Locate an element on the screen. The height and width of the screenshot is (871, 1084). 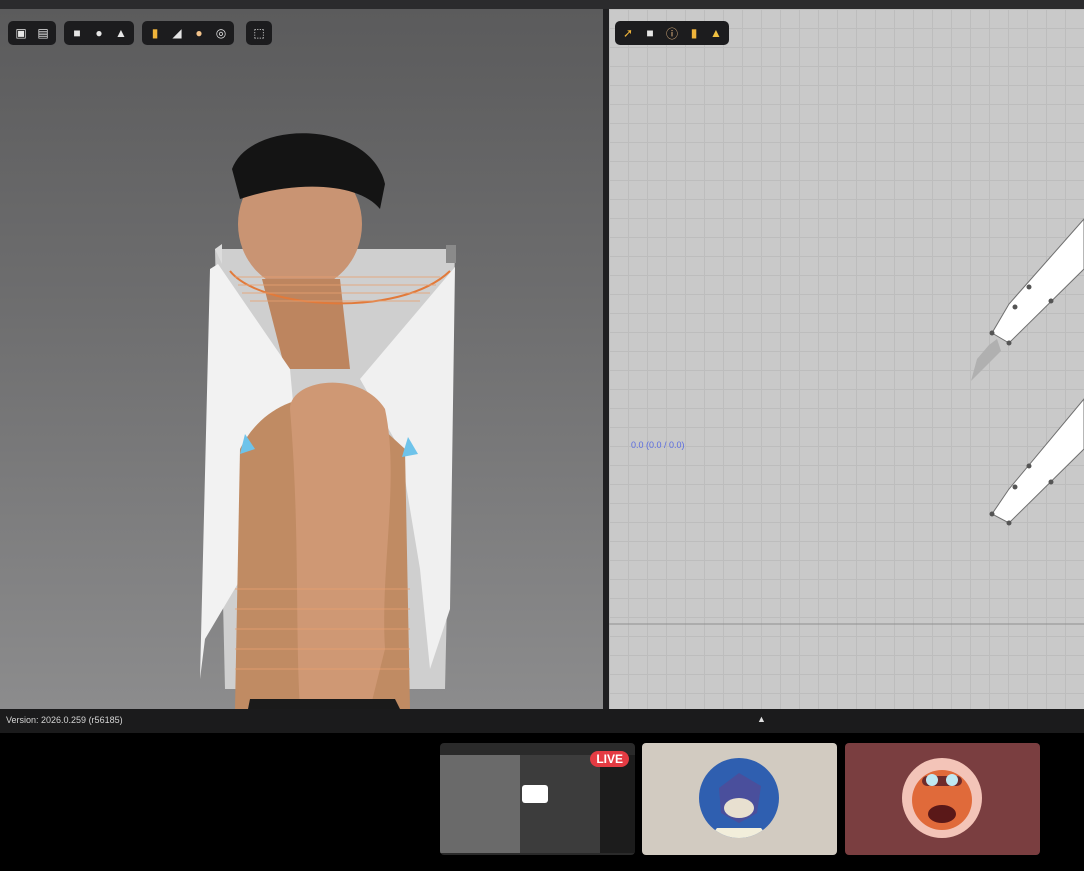
avatar-arm is located at coordinates (340, 545).